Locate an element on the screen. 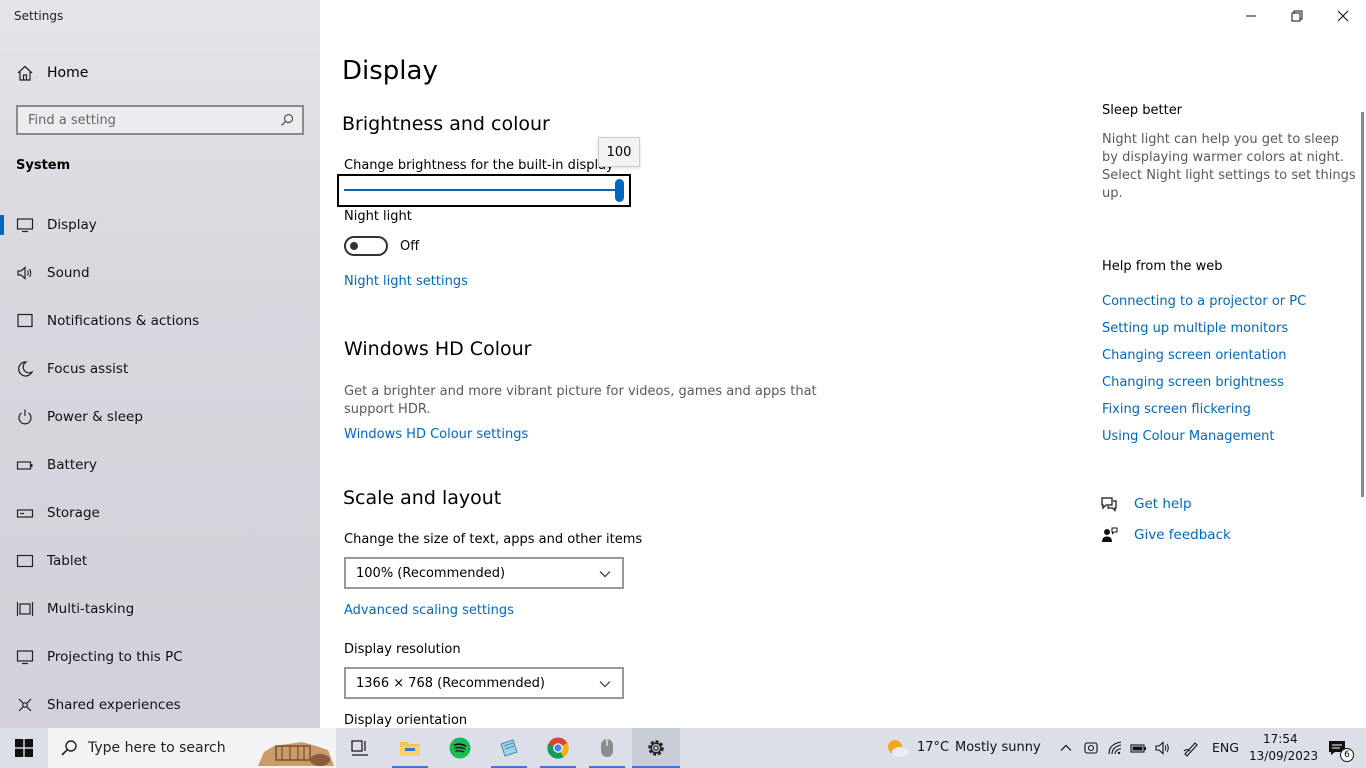 The image size is (1366, 768). pen-workspace-button is located at coordinates (1191, 748).